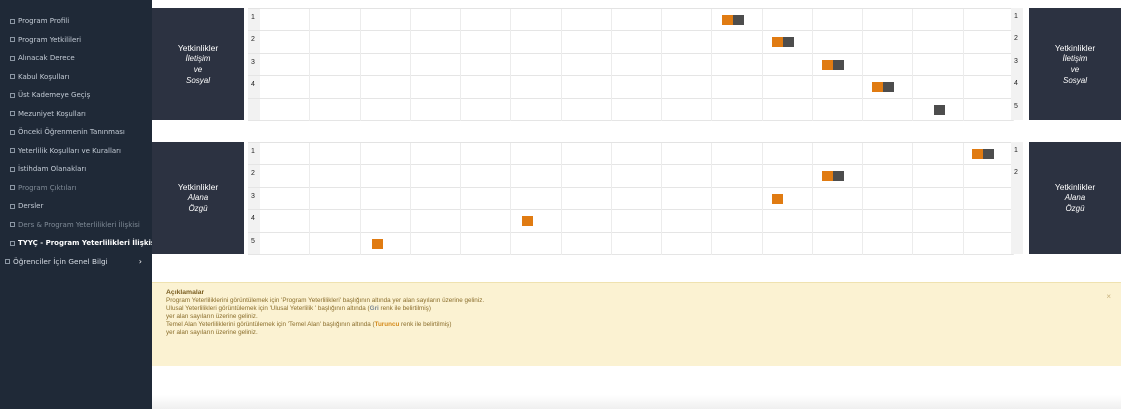 Image resolution: width=1121 pixels, height=409 pixels. Describe the element at coordinates (71, 132) in the screenshot. I see `sidebar-item-label: Önceki Öğrenmenin Tanınması` at that location.